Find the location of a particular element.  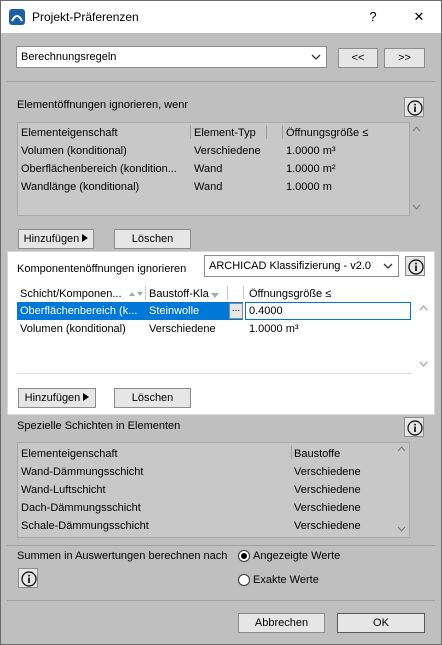

table-cell: Wand-Dämmungsschicht is located at coordinates (151, 472).